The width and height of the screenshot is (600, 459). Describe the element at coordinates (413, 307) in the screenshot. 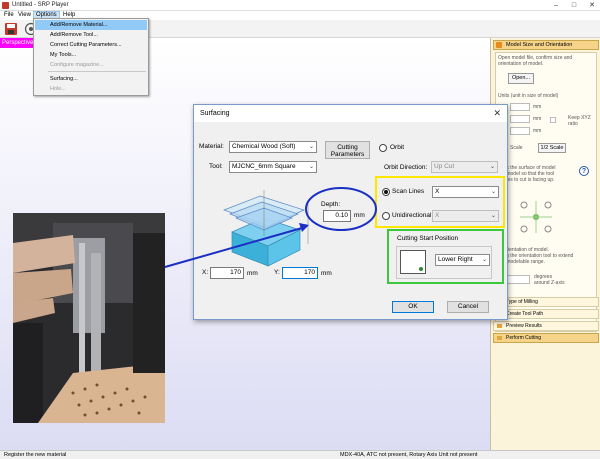

I see `ok-button: OK` at that location.